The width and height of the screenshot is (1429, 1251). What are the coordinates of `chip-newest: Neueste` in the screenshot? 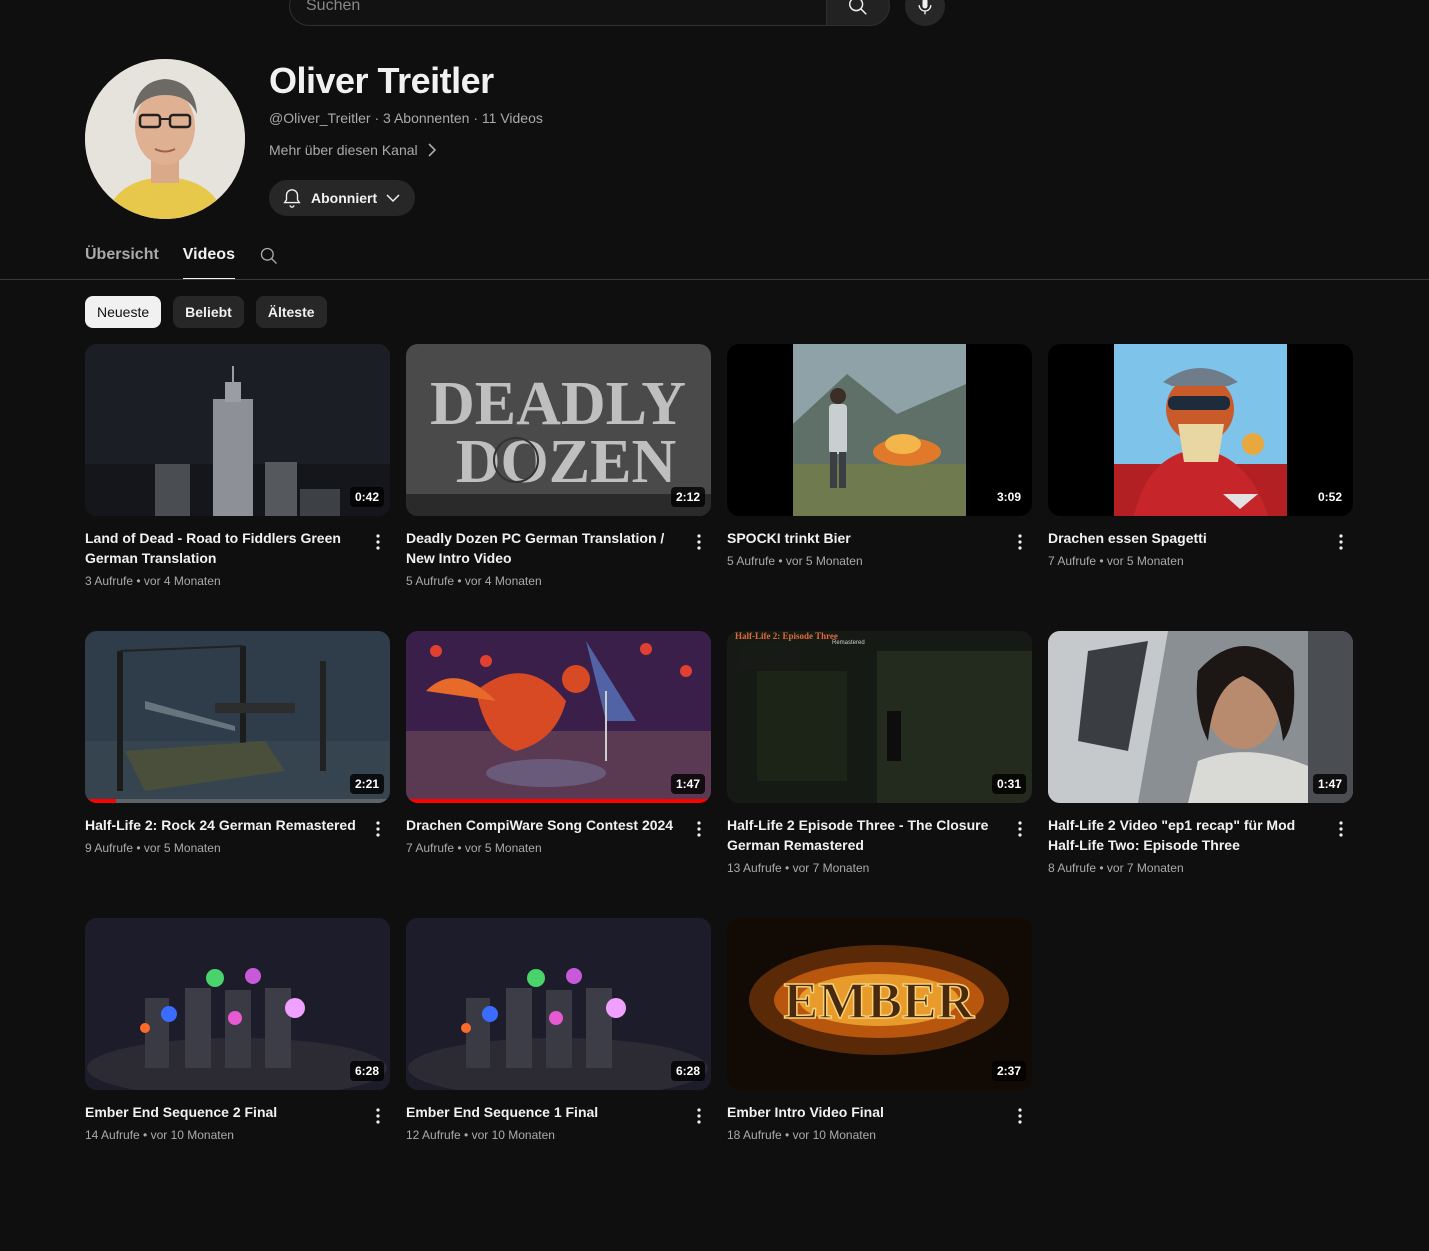 It's located at (123, 312).